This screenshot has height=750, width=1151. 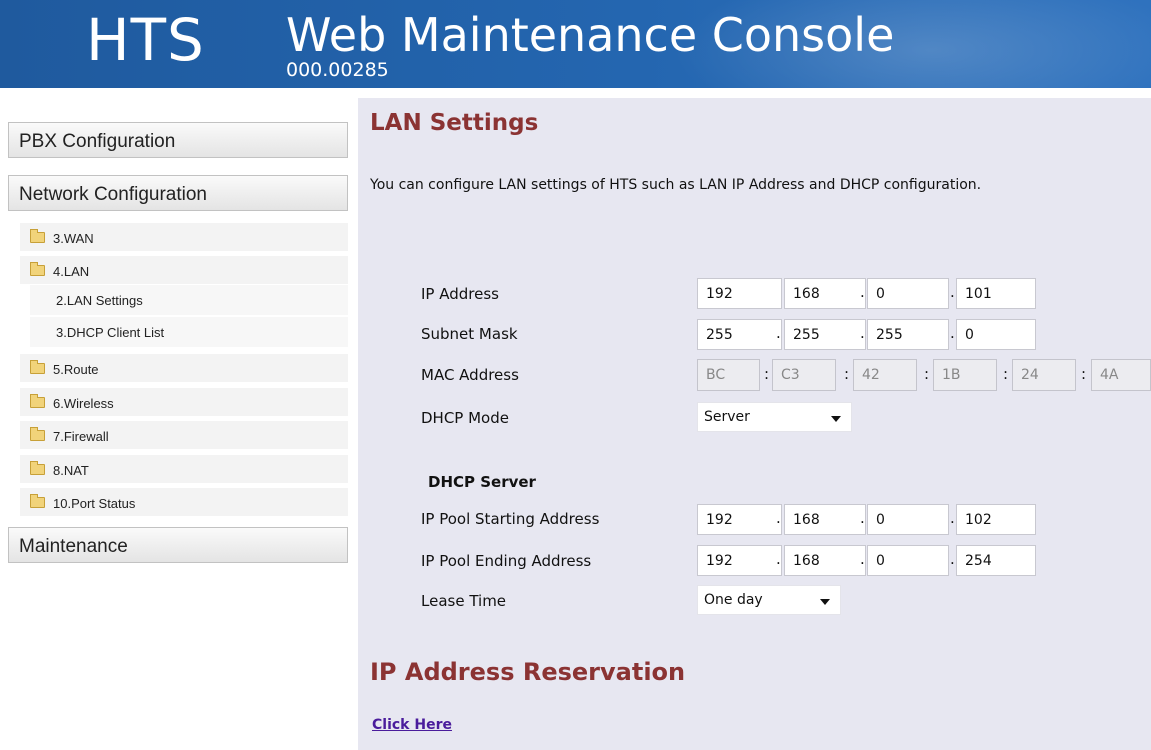 I want to click on lease-time-value: One day, so click(x=733, y=600).